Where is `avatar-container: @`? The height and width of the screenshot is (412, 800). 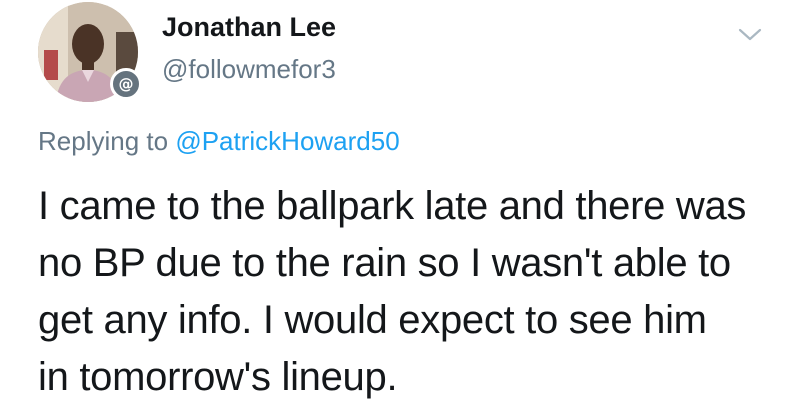 avatar-container: @ is located at coordinates (90, 52).